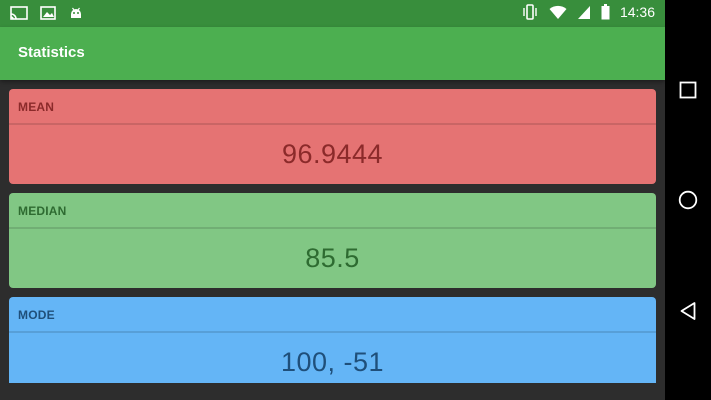  What do you see at coordinates (584, 12) in the screenshot?
I see `signal-icon` at bounding box center [584, 12].